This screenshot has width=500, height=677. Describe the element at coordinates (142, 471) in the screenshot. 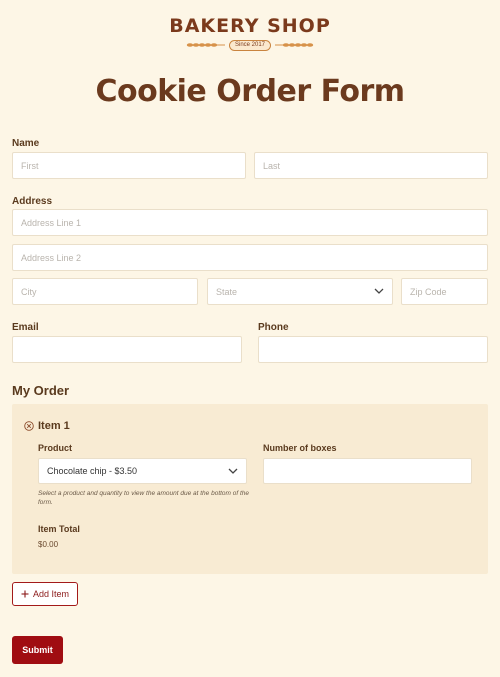

I see `product-select: Chocolate chip - $3.50` at that location.